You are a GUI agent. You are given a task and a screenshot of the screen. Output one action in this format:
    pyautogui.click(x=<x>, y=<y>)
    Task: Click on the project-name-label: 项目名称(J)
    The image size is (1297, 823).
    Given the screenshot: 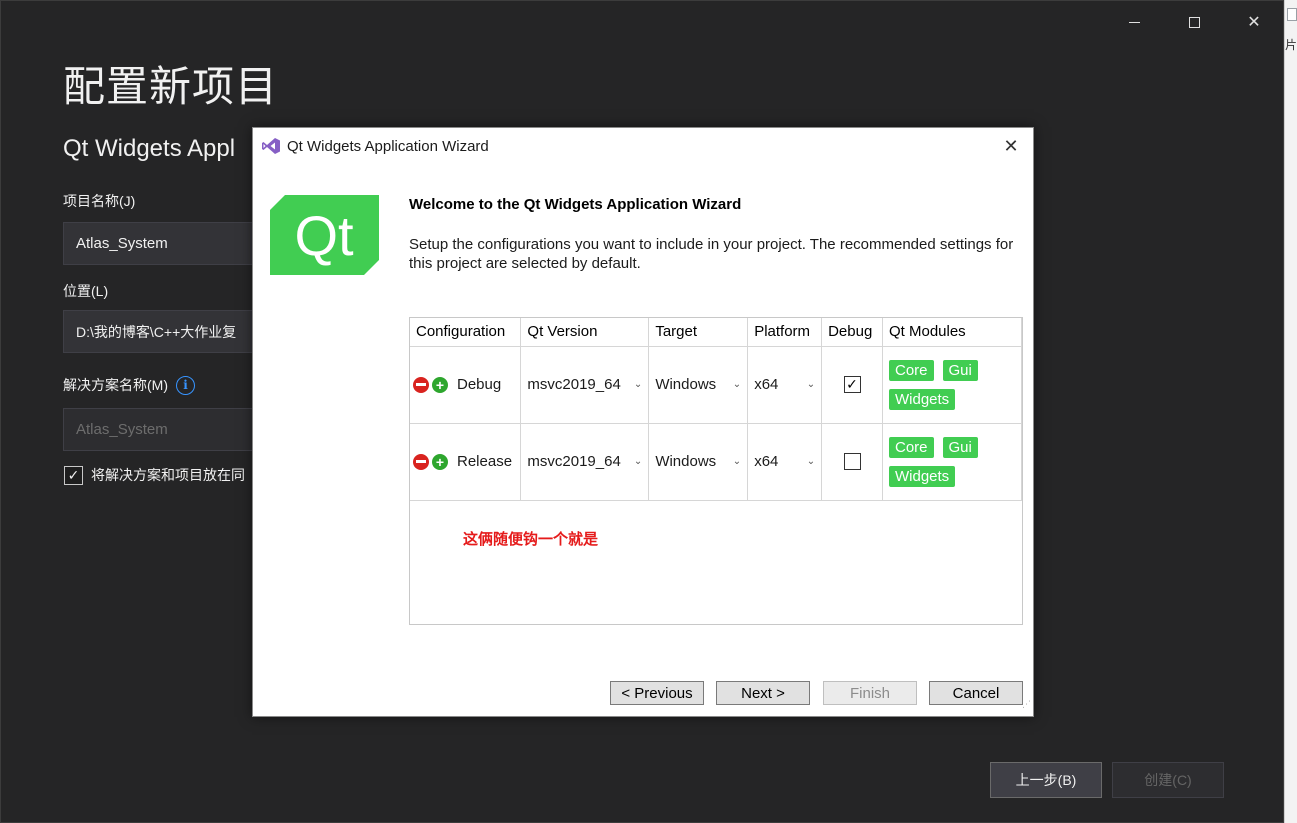 What is the action you would take?
    pyautogui.click(x=99, y=201)
    